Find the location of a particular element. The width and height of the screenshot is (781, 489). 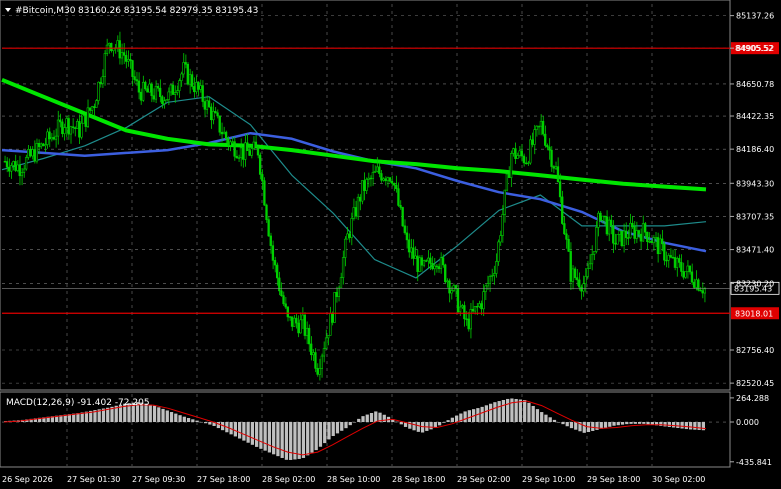

time-tick-label: 27 Sep 18:00 is located at coordinates (223, 479).